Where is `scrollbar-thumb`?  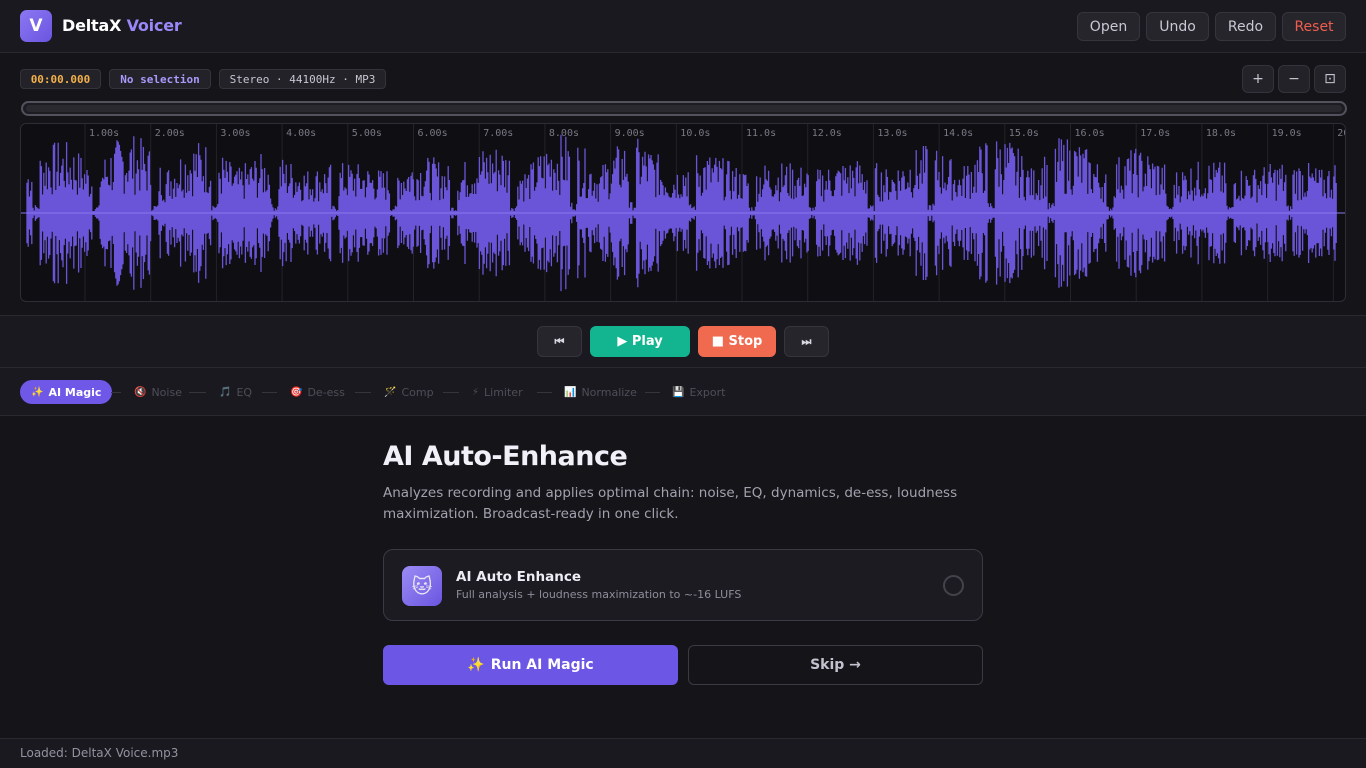 scrollbar-thumb is located at coordinates (684, 108).